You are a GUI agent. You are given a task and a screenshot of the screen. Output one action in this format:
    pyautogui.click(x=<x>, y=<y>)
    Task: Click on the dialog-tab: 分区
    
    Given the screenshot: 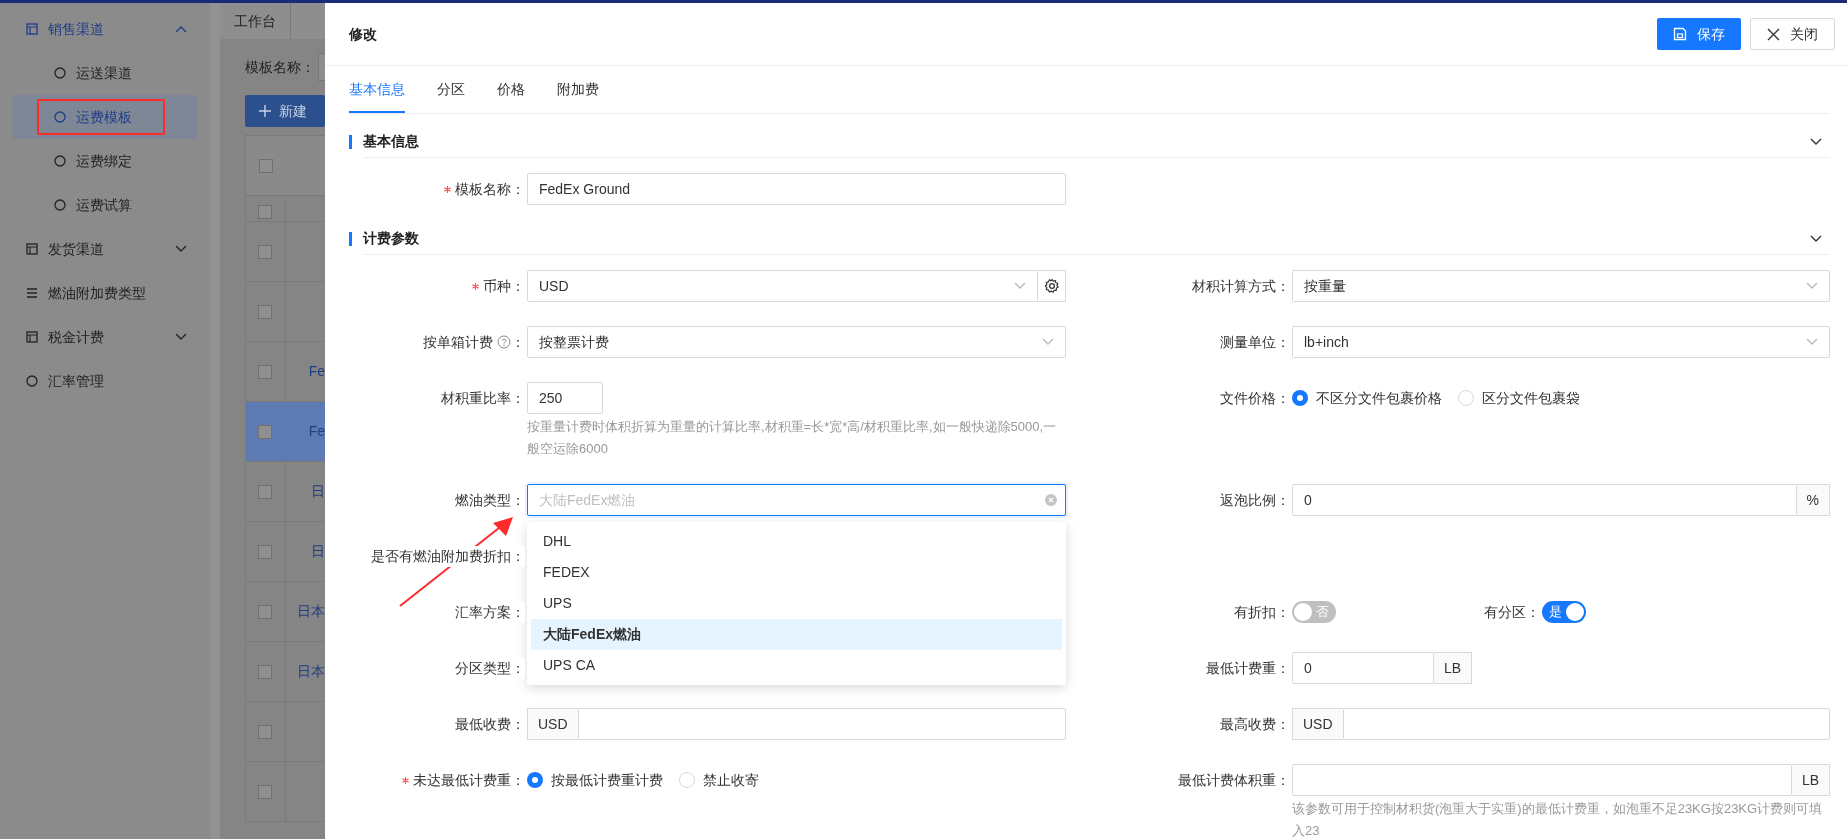 What is the action you would take?
    pyautogui.click(x=451, y=96)
    